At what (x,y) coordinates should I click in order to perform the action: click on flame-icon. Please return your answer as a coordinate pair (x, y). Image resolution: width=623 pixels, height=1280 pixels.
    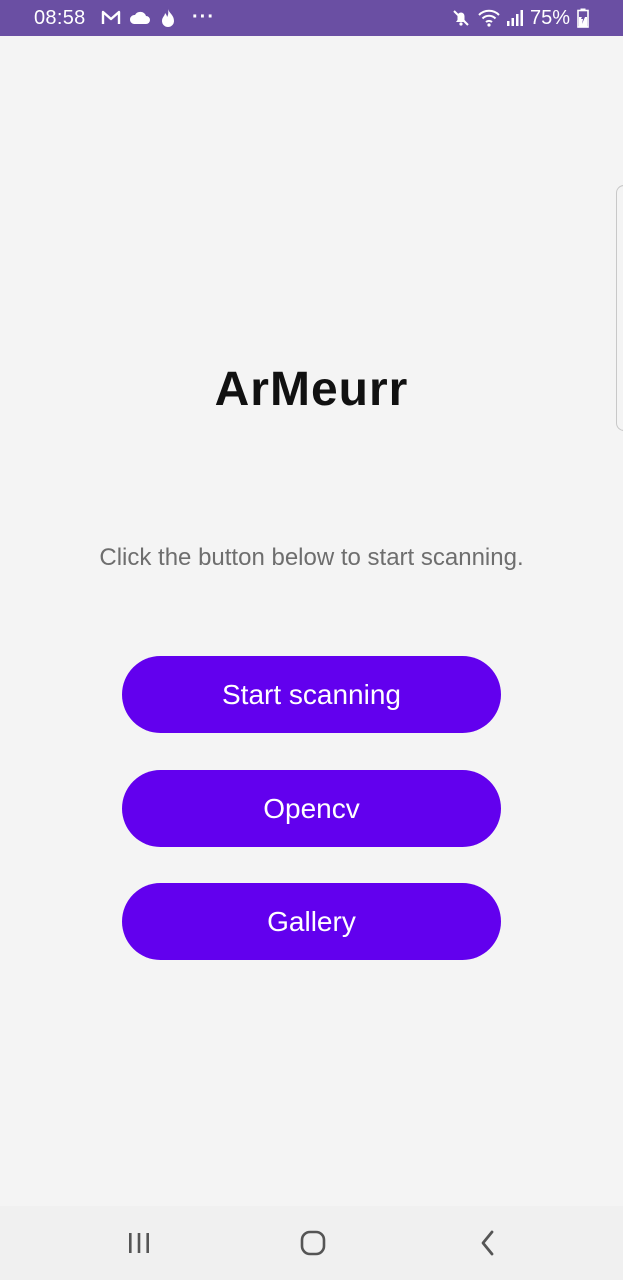
    Looking at the image, I should click on (168, 18).